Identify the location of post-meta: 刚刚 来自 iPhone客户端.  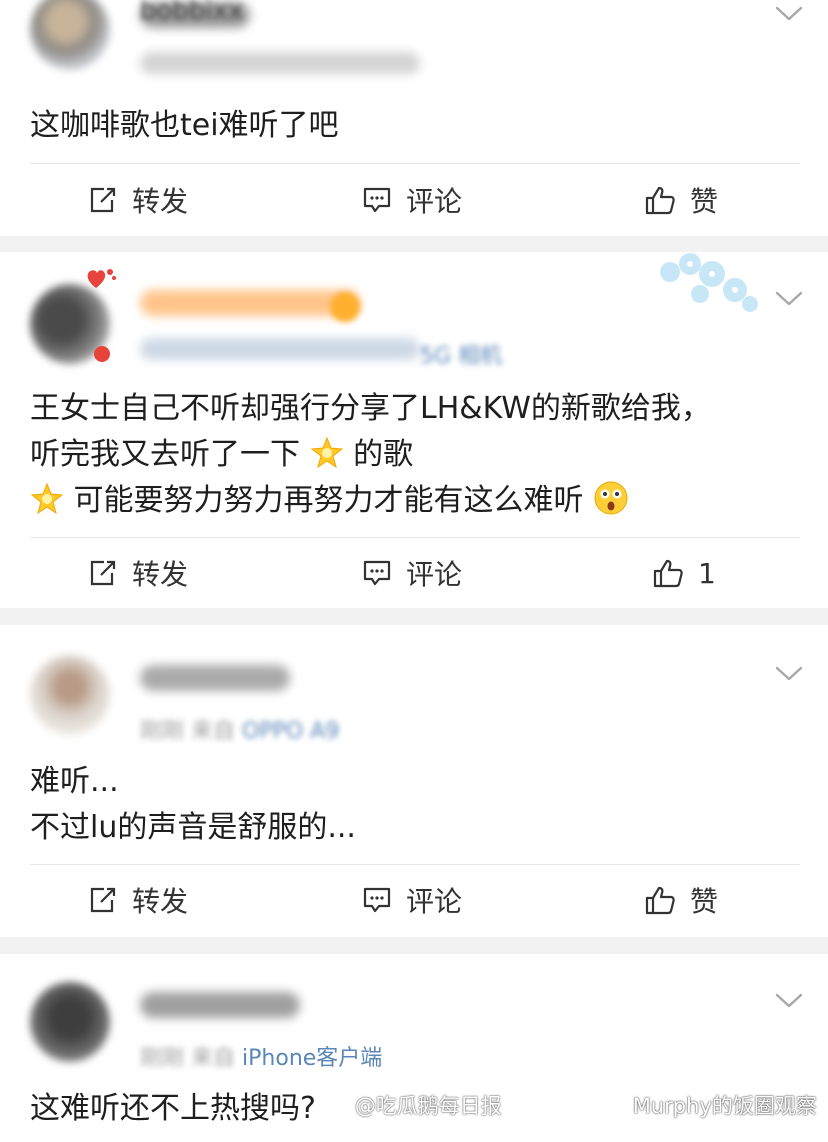
(261, 1056).